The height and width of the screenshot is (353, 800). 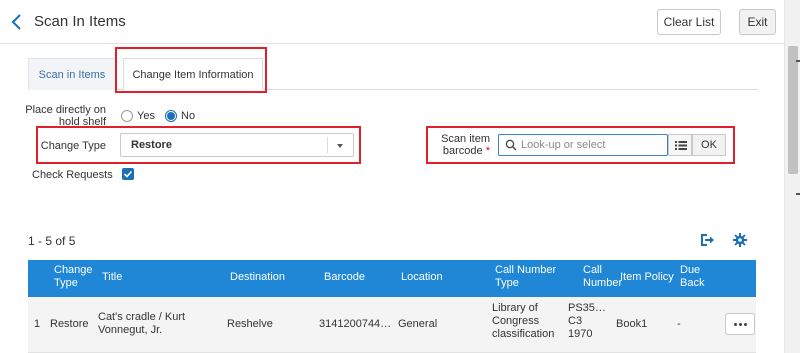 I want to click on column-header-title: Title, so click(x=112, y=277).